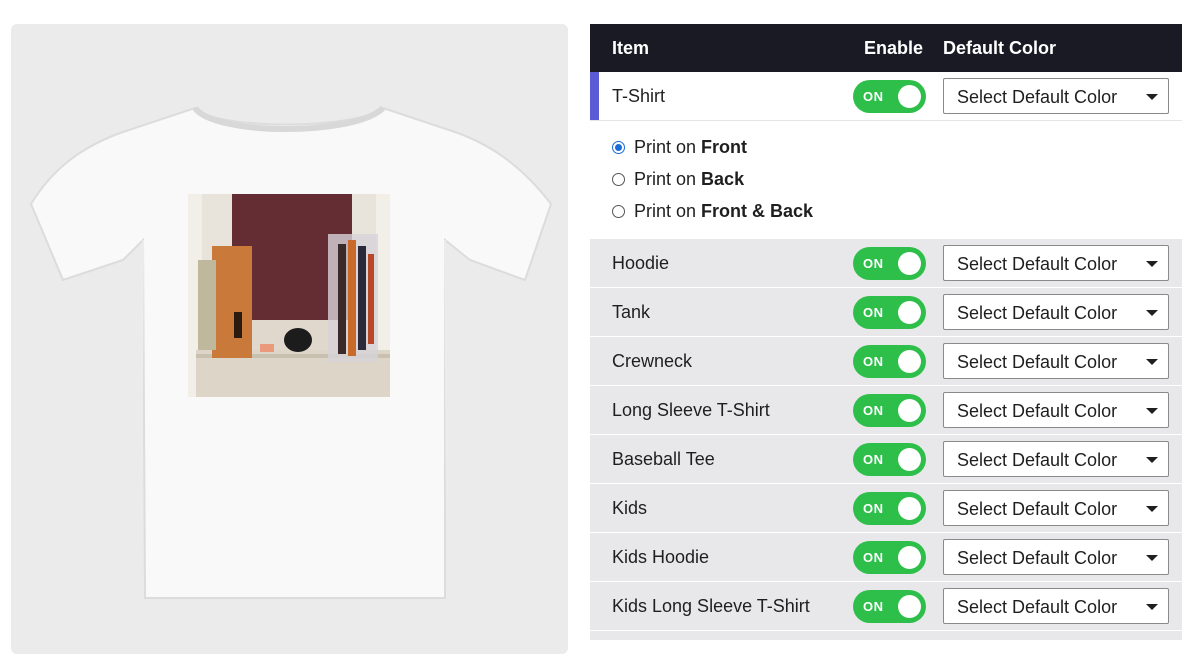 The height and width of the screenshot is (654, 1200). I want to click on column-header-item: Item, so click(631, 48).